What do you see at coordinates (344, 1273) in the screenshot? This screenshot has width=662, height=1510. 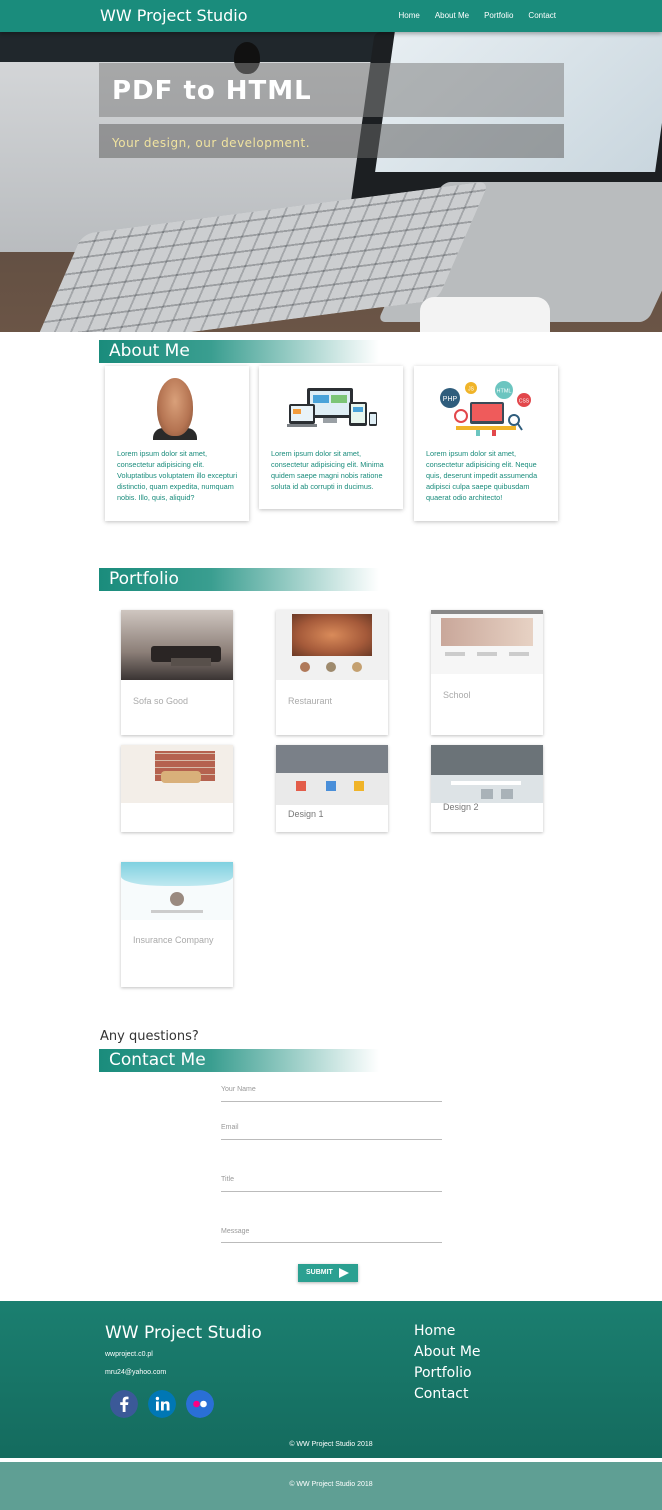 I see `send-arrow-icon` at bounding box center [344, 1273].